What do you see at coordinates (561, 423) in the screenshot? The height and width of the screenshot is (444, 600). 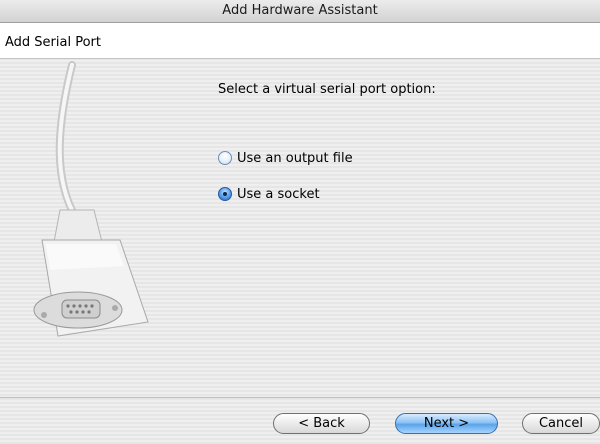 I see `cancel-button: Cancel` at bounding box center [561, 423].